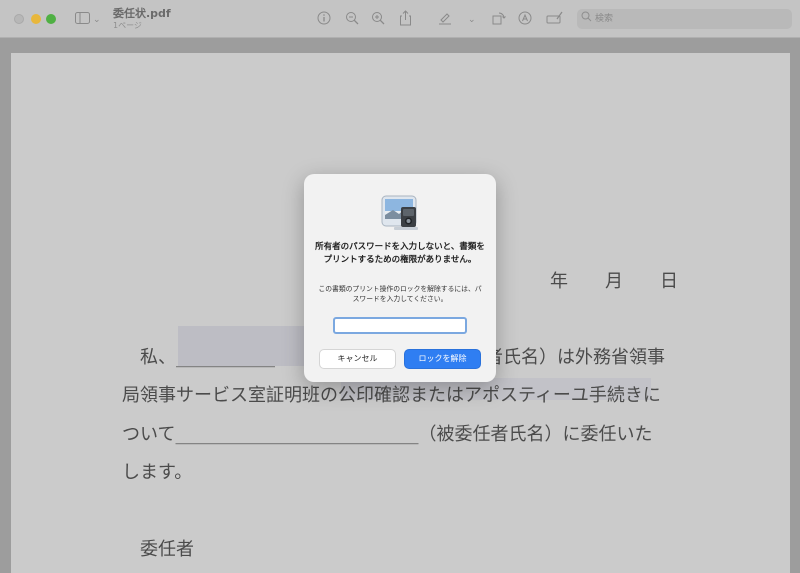  Describe the element at coordinates (51, 19) in the screenshot. I see `fullscreen-window-button` at that location.